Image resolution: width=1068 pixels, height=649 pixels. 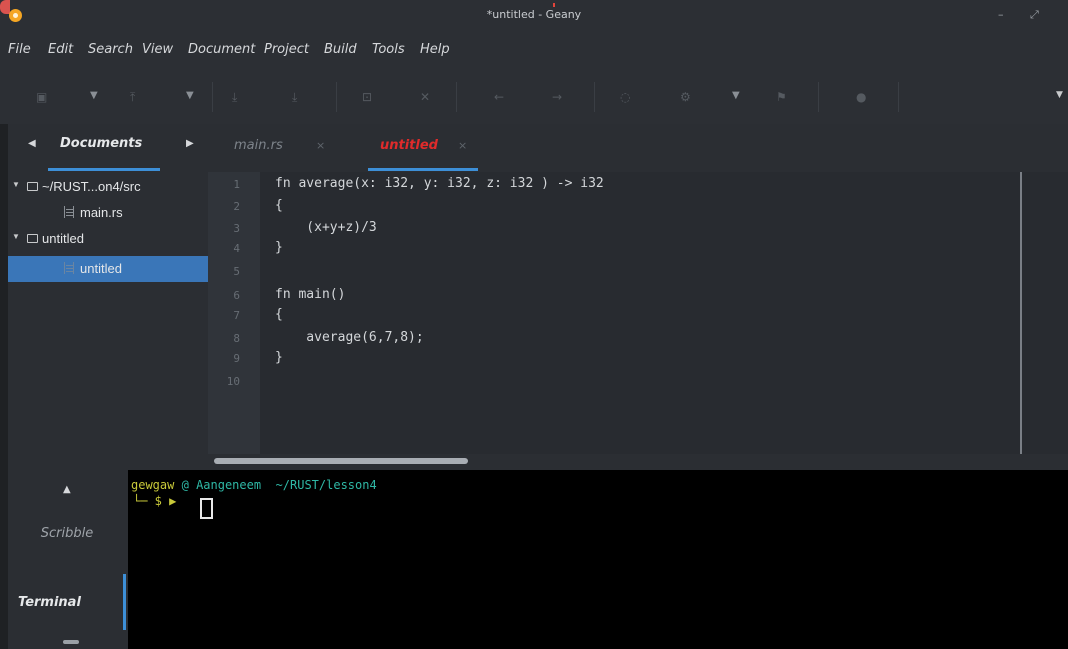 I want to click on sidebar-tab-bar: ◀ Documents ▶, so click(x=108, y=148).